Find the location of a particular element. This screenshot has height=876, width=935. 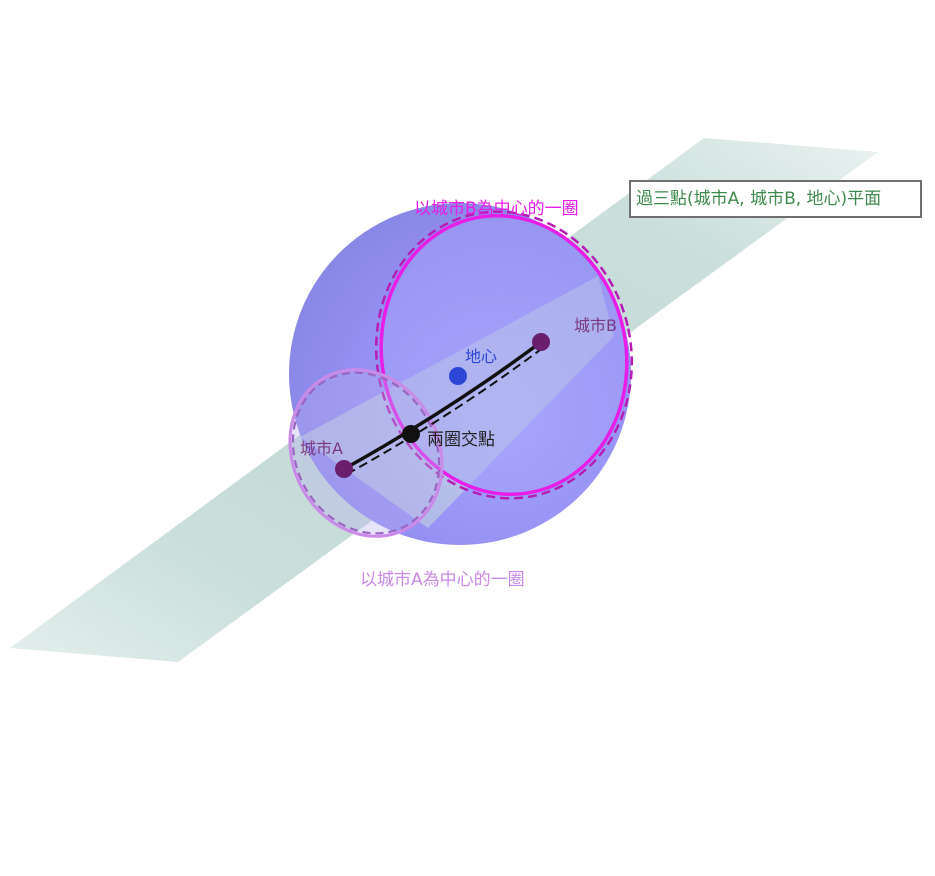

city-b-point is located at coordinates (541, 342).